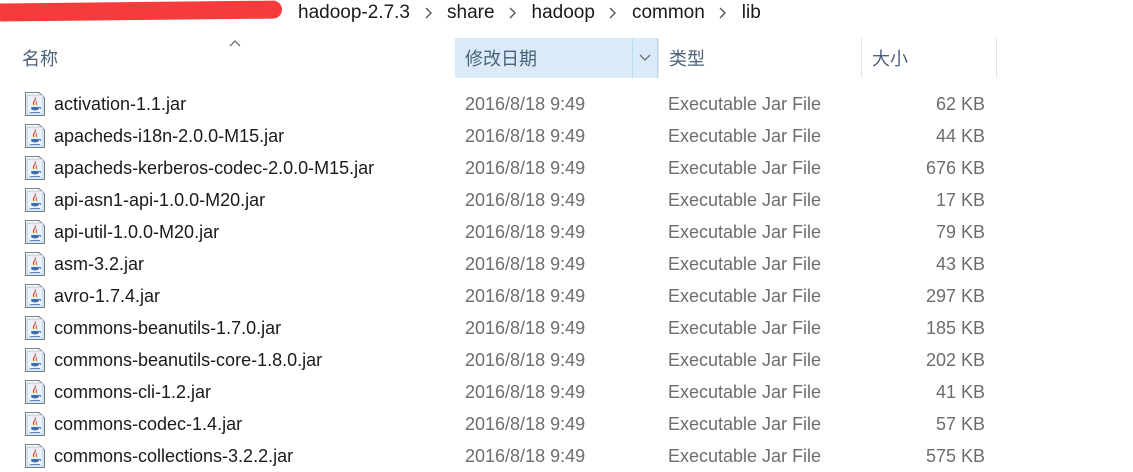  What do you see at coordinates (960, 200) in the screenshot?
I see `file-size: 17 KB` at bounding box center [960, 200].